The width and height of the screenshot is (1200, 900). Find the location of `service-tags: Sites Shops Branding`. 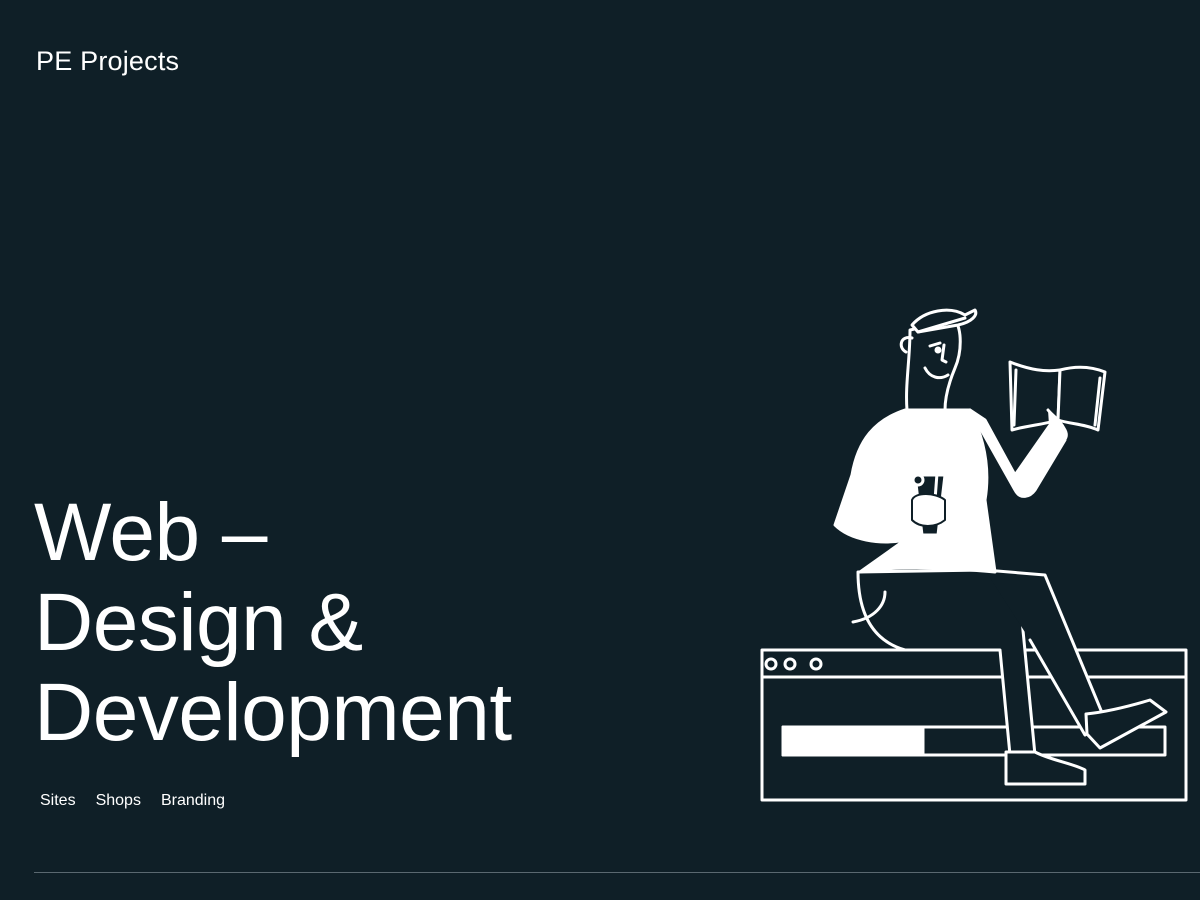

service-tags: Sites Shops Branding is located at coordinates (132, 801).